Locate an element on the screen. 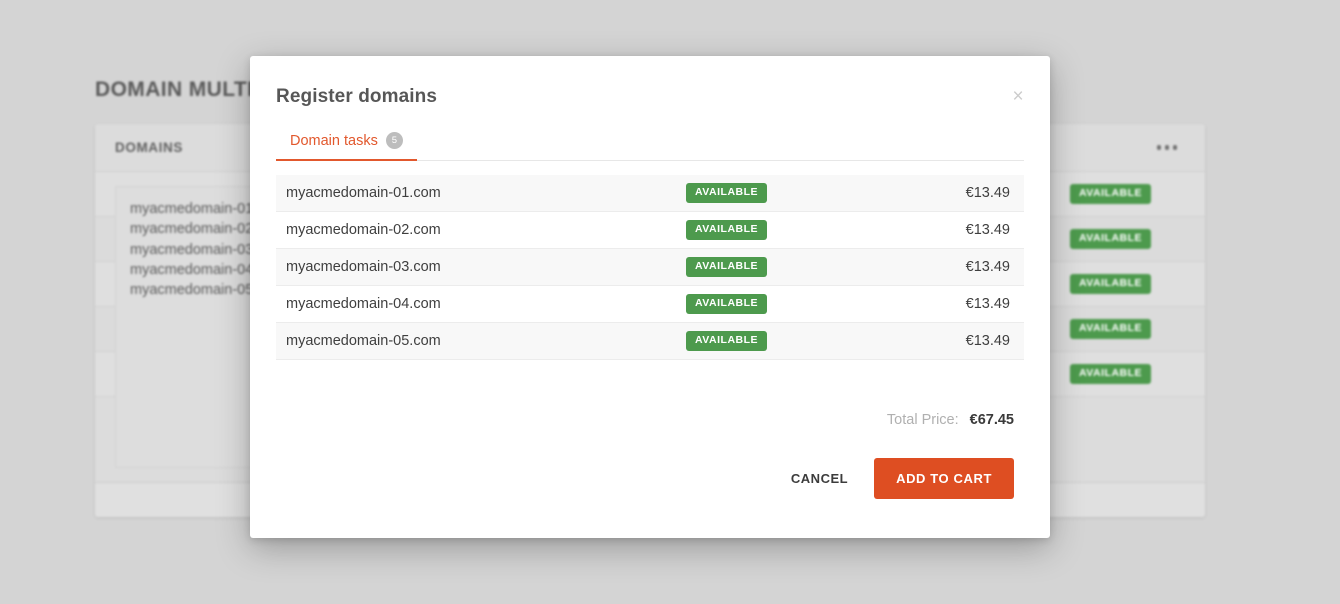  total-price-label: Total Price: is located at coordinates (922, 420).